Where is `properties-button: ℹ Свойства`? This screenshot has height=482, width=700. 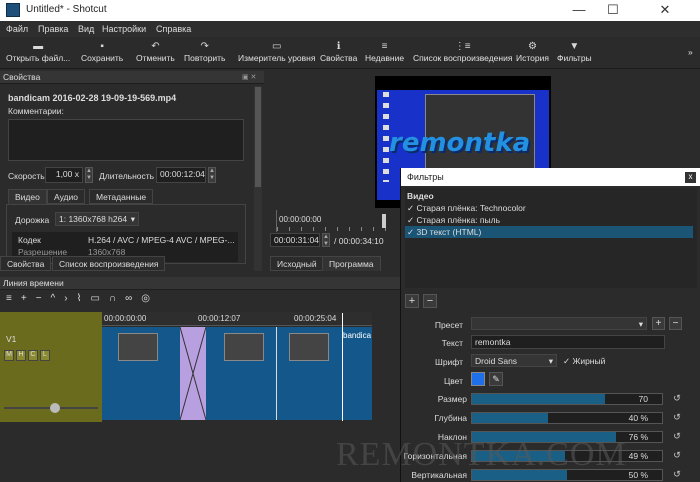
properties-button: ℹ Свойства is located at coordinates (338, 51).